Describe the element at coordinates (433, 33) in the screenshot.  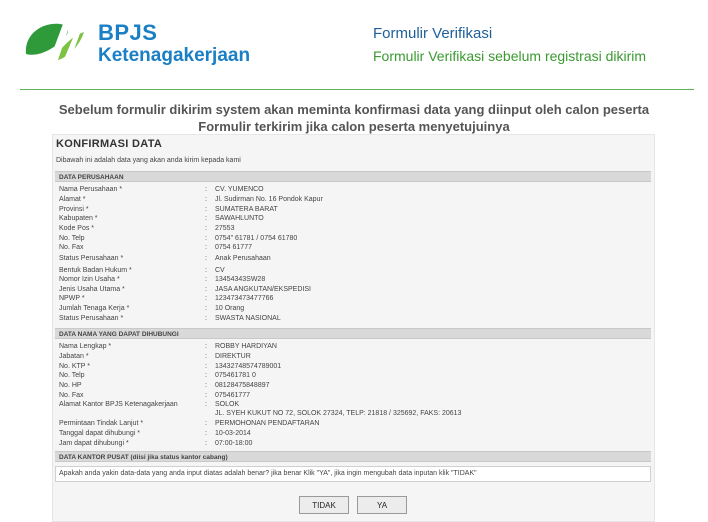
I see `page-title: Formulir Verifikasi` at that location.